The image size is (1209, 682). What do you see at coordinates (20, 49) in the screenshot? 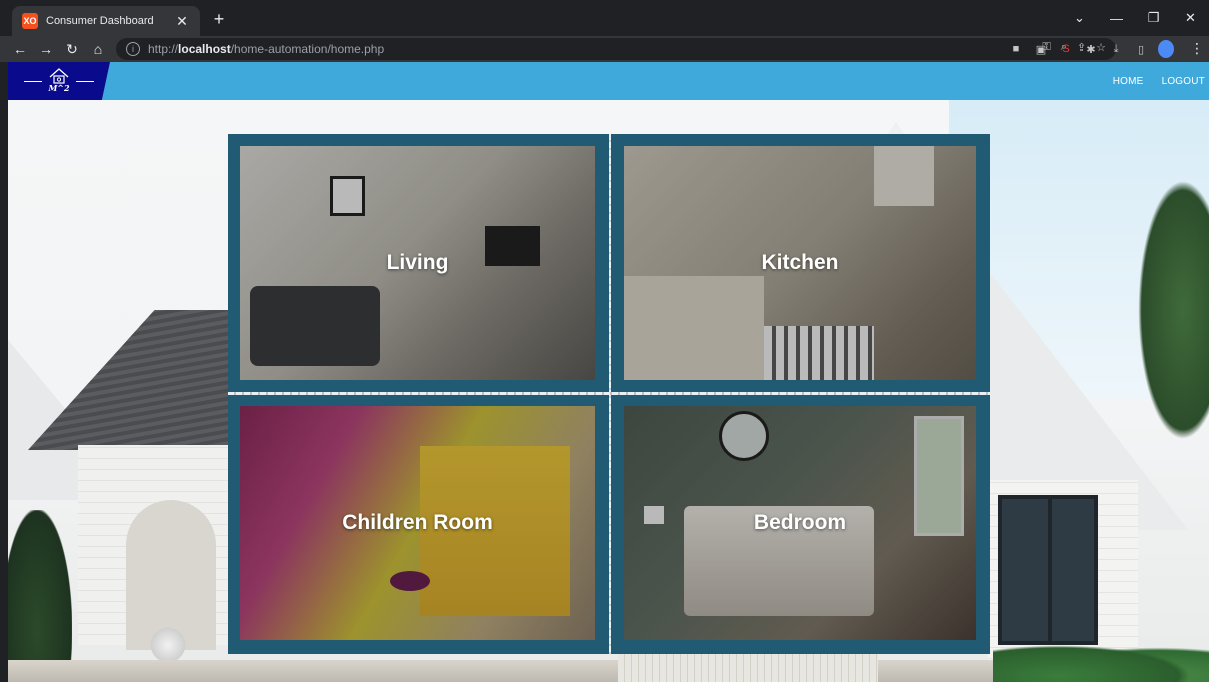
I see `back-arrow-icon: ←` at bounding box center [20, 49].